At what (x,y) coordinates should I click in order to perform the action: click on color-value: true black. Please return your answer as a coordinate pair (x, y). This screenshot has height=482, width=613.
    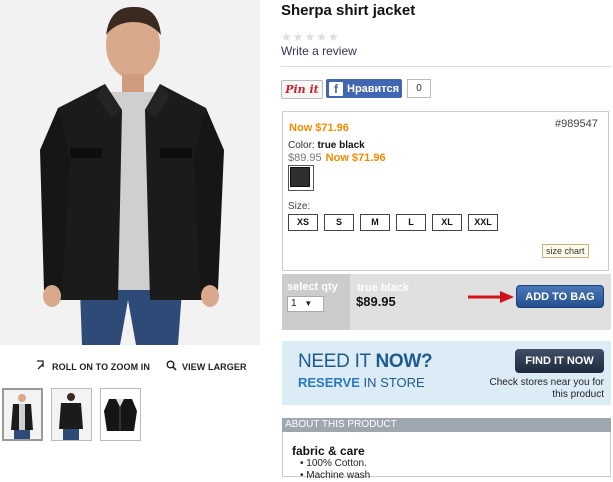
    Looking at the image, I should click on (341, 145).